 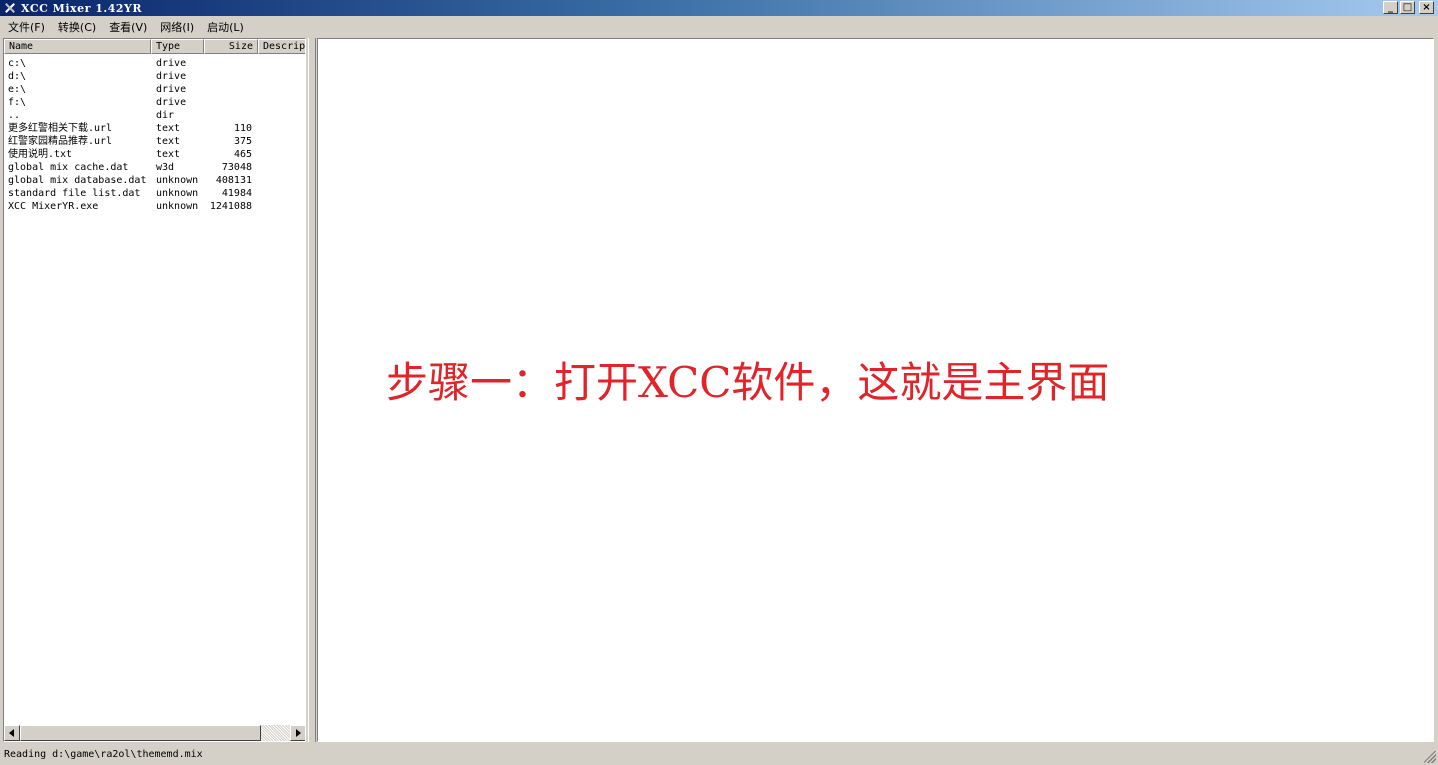 What do you see at coordinates (77, 180) in the screenshot?
I see `file-name: global mix database.dat` at bounding box center [77, 180].